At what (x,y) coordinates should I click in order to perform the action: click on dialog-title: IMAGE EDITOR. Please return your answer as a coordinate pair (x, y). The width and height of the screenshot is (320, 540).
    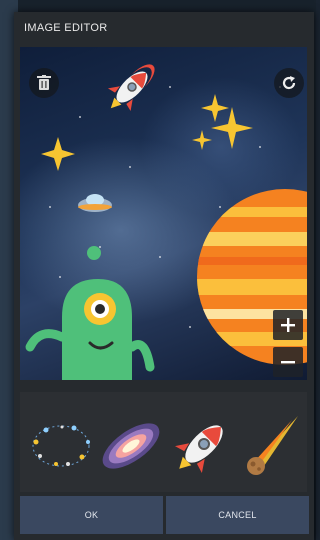
    Looking at the image, I should click on (66, 28).